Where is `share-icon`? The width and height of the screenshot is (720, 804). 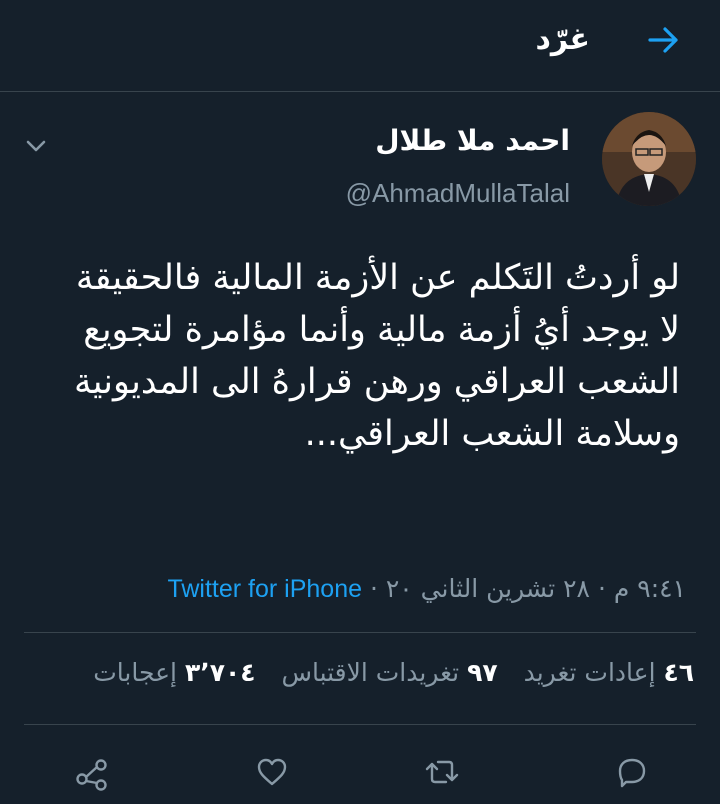 share-icon is located at coordinates (91, 775).